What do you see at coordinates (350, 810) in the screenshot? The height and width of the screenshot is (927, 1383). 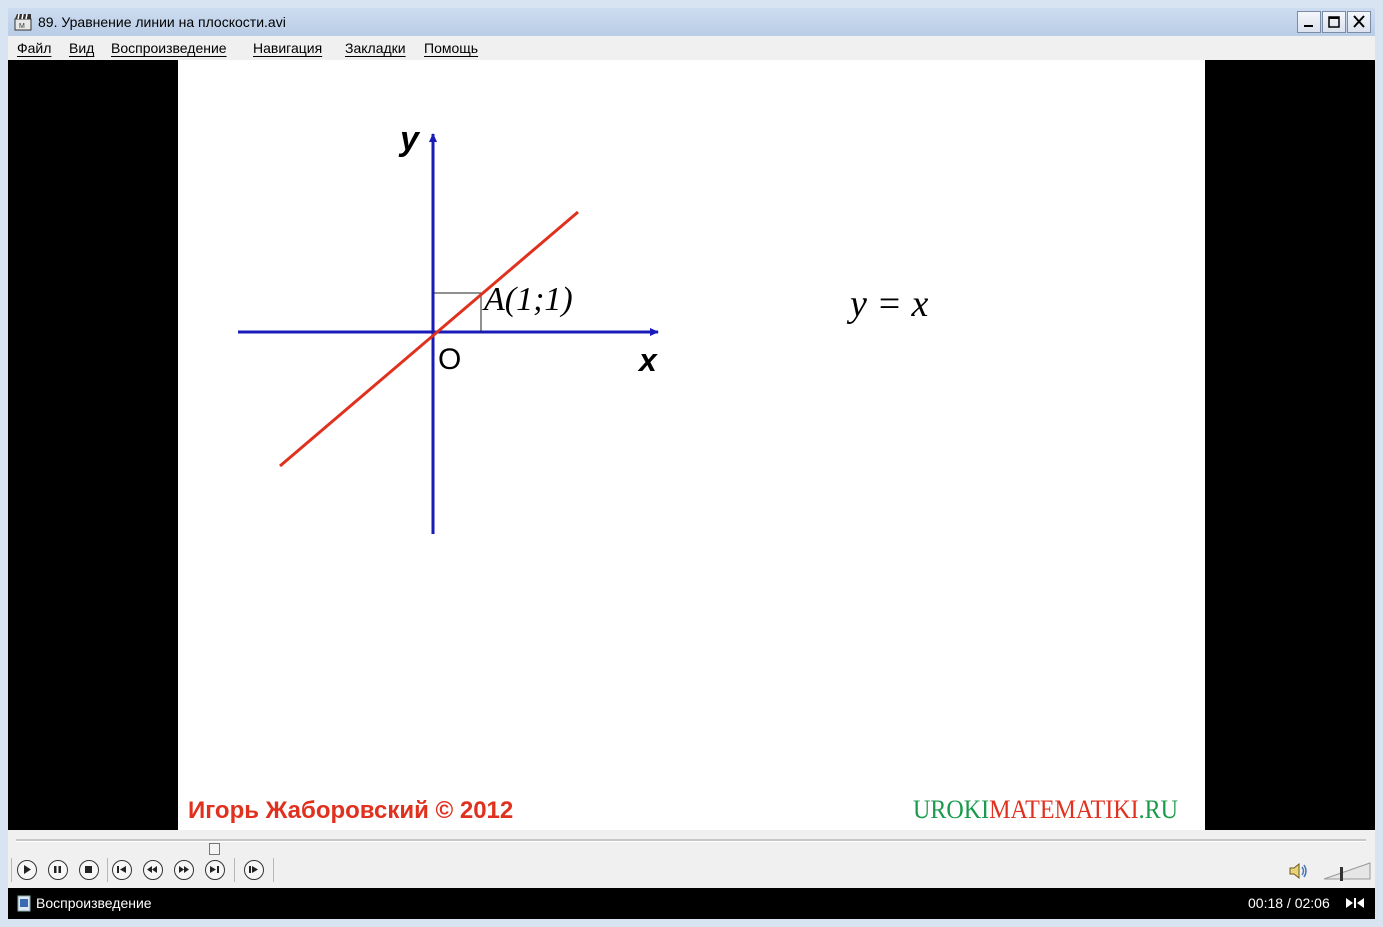 I see `author-watermark: Игорь Жаборовский © 2012` at bounding box center [350, 810].